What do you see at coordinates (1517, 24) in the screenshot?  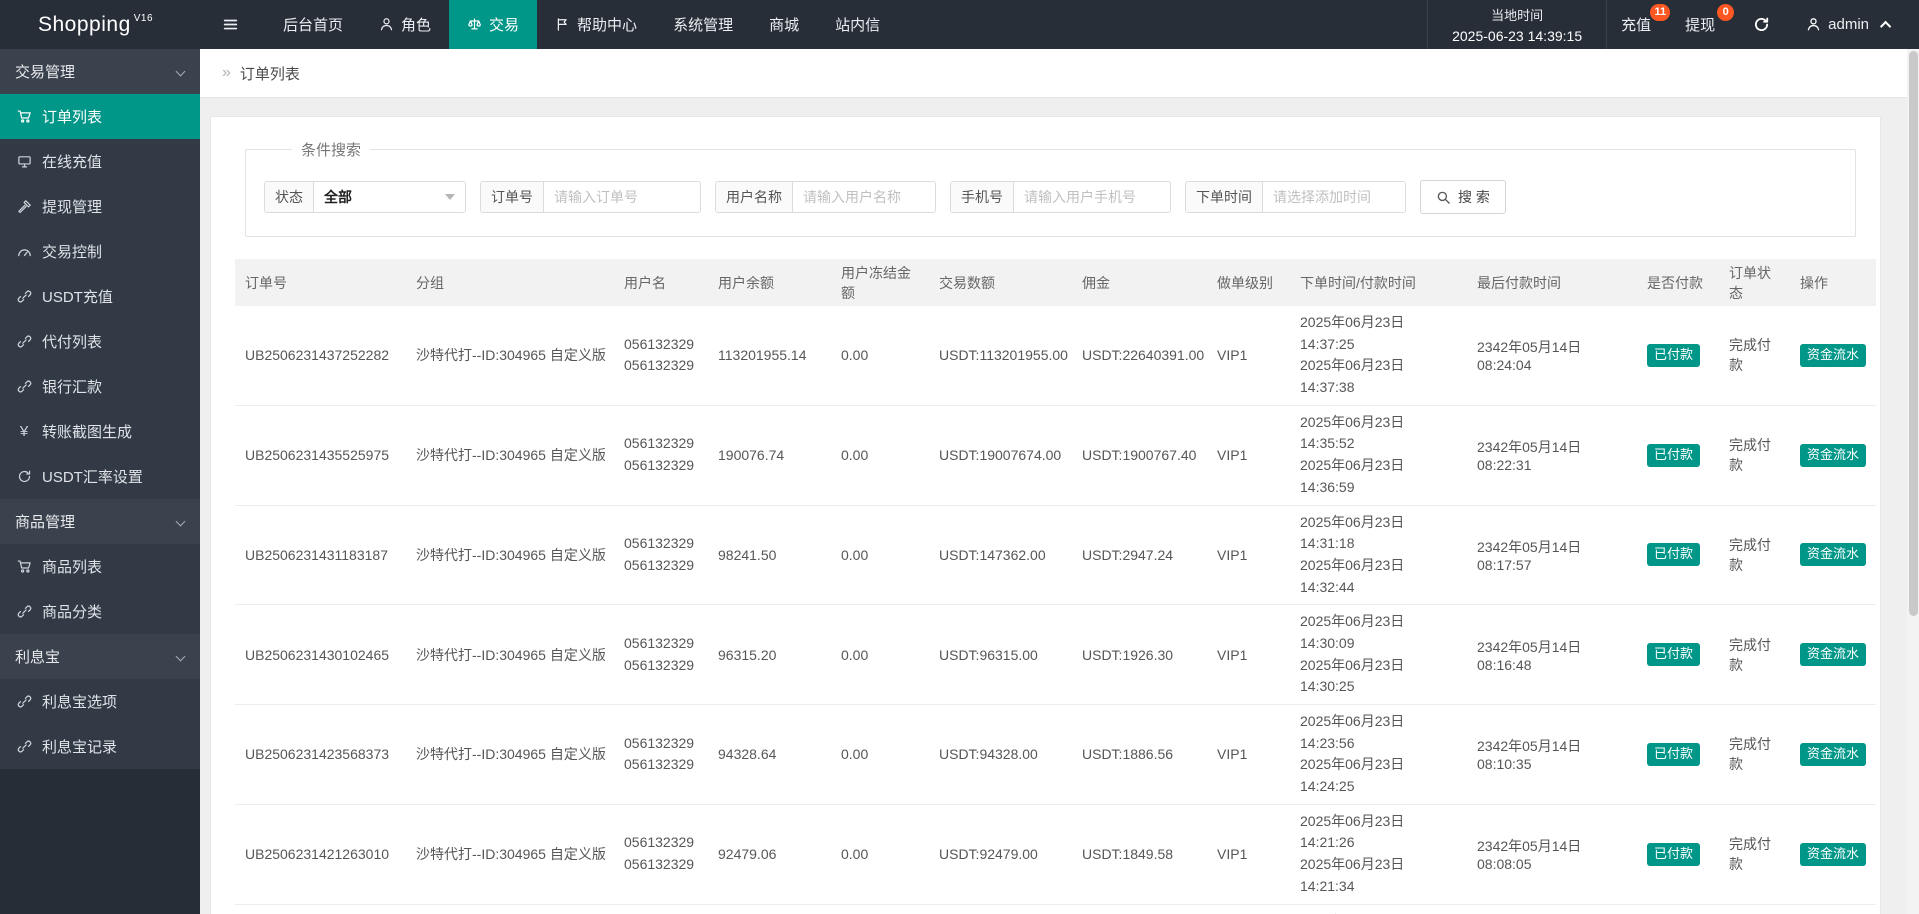 I see `local-time: 当地时间 2025-06-23 14:39:15` at bounding box center [1517, 24].